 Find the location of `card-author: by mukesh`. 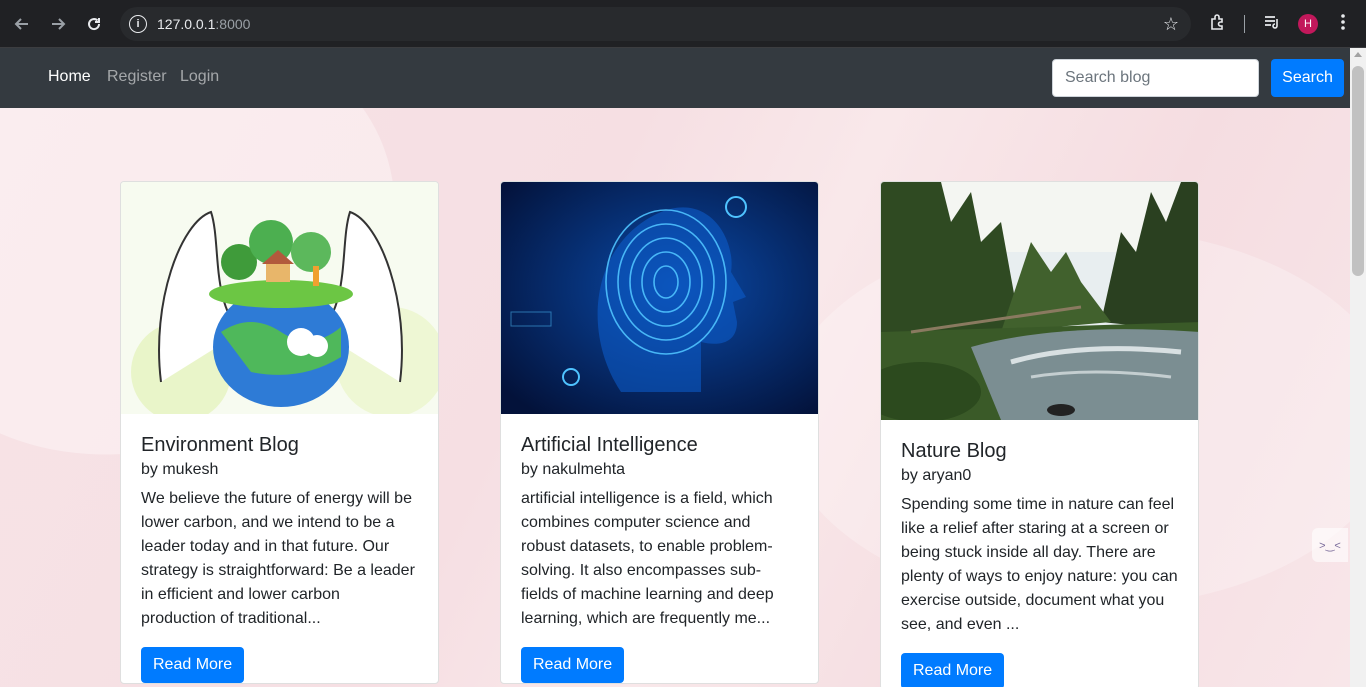

card-author: by mukesh is located at coordinates (180, 469).